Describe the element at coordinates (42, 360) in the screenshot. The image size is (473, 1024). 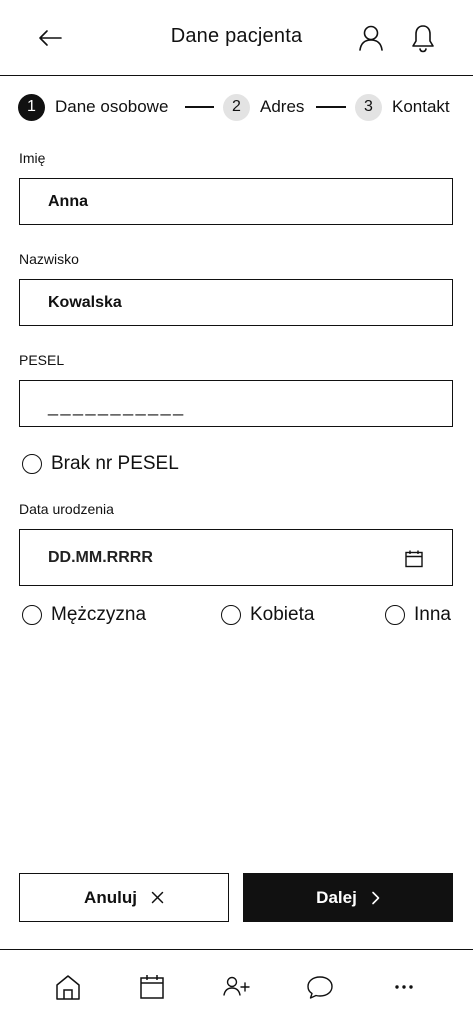
I see `pesel-label: PESEL` at that location.